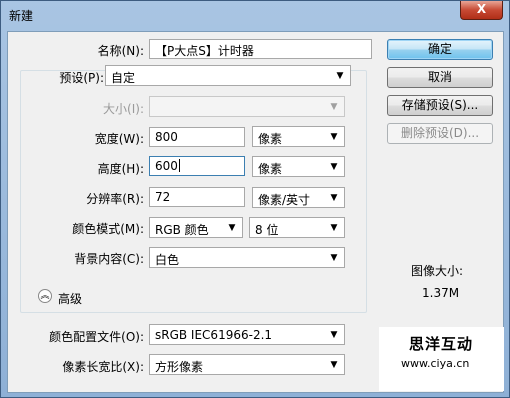 The height and width of the screenshot is (398, 510). I want to click on width-input: 800, so click(197, 137).